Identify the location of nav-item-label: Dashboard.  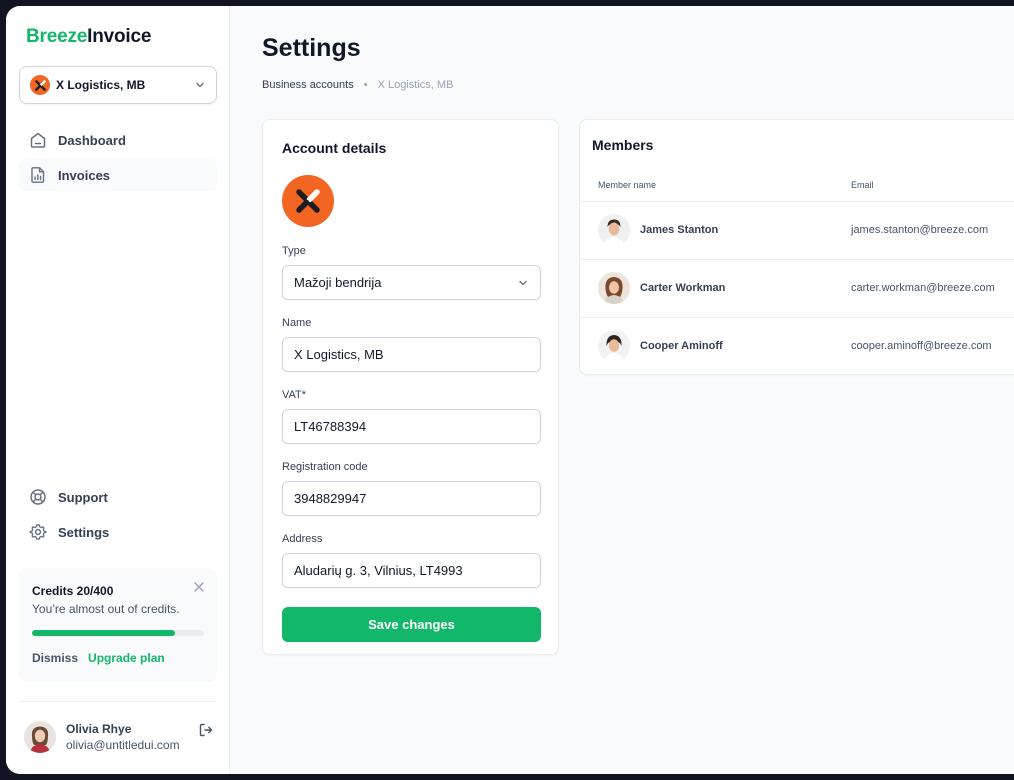
(92, 140).